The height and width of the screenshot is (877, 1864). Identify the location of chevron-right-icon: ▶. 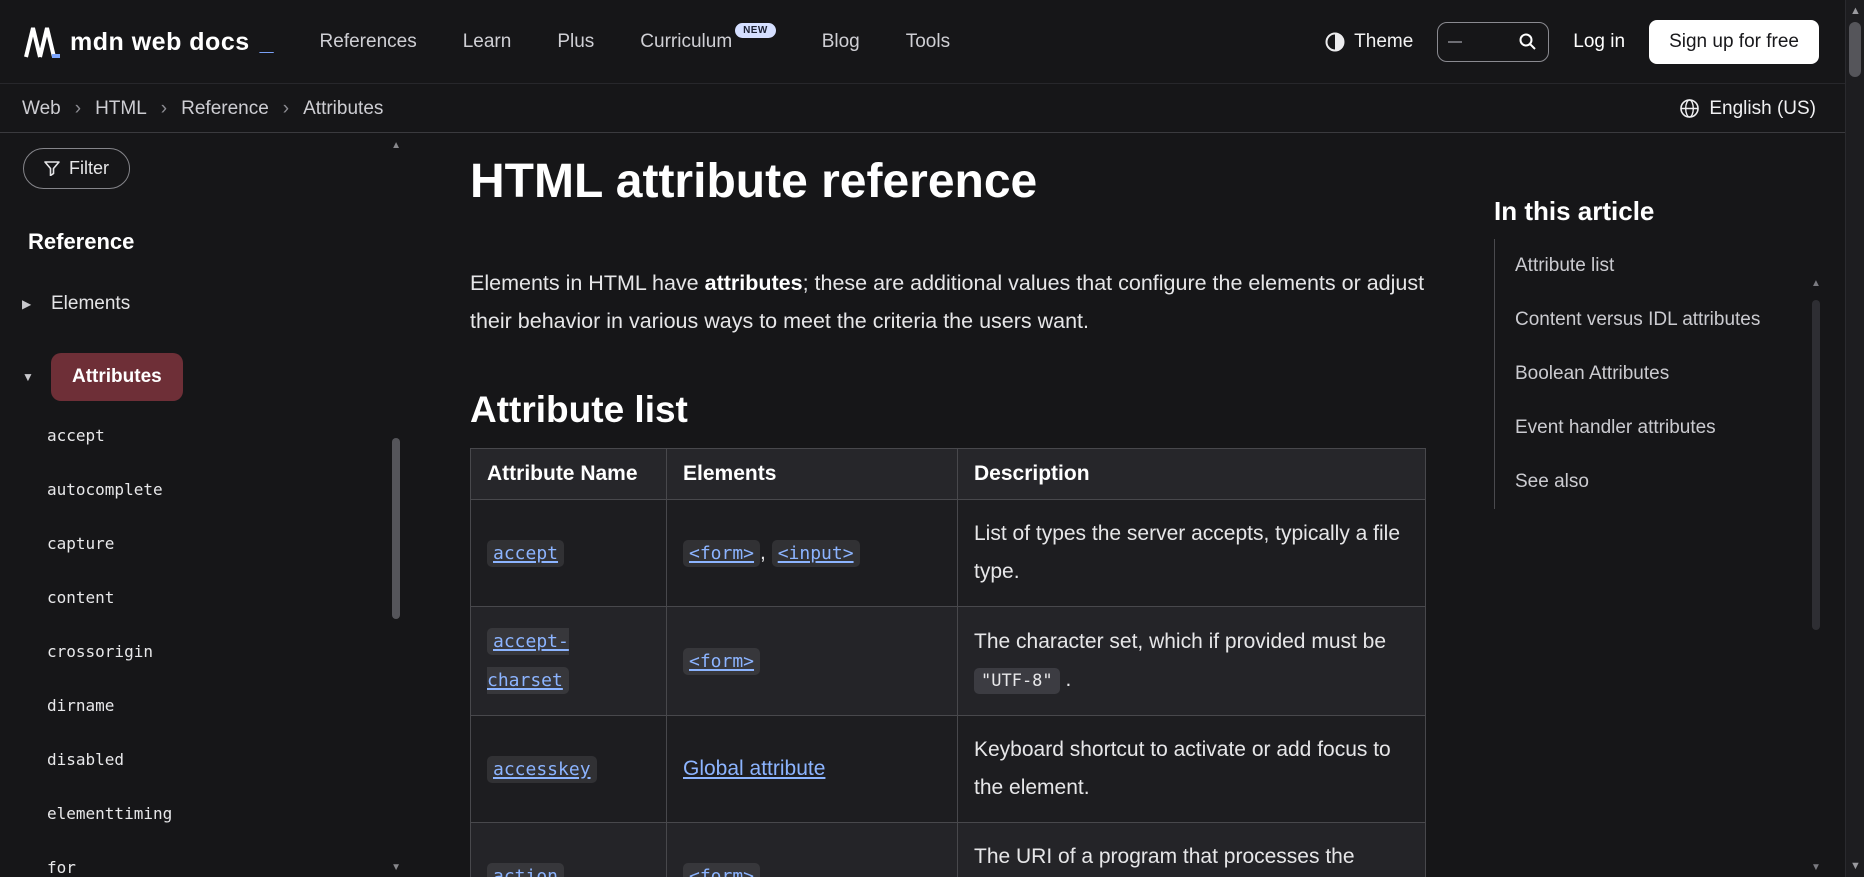
(27, 304).